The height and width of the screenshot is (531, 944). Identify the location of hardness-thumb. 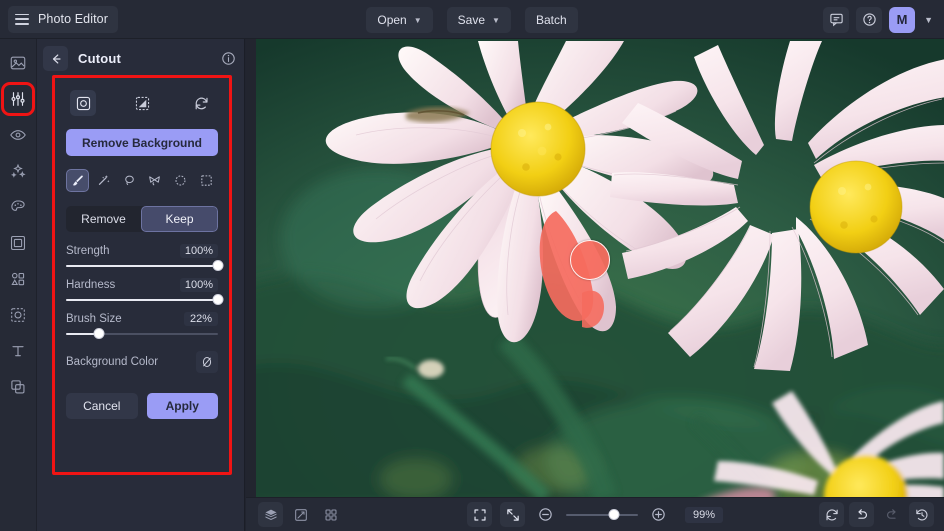
(218, 299).